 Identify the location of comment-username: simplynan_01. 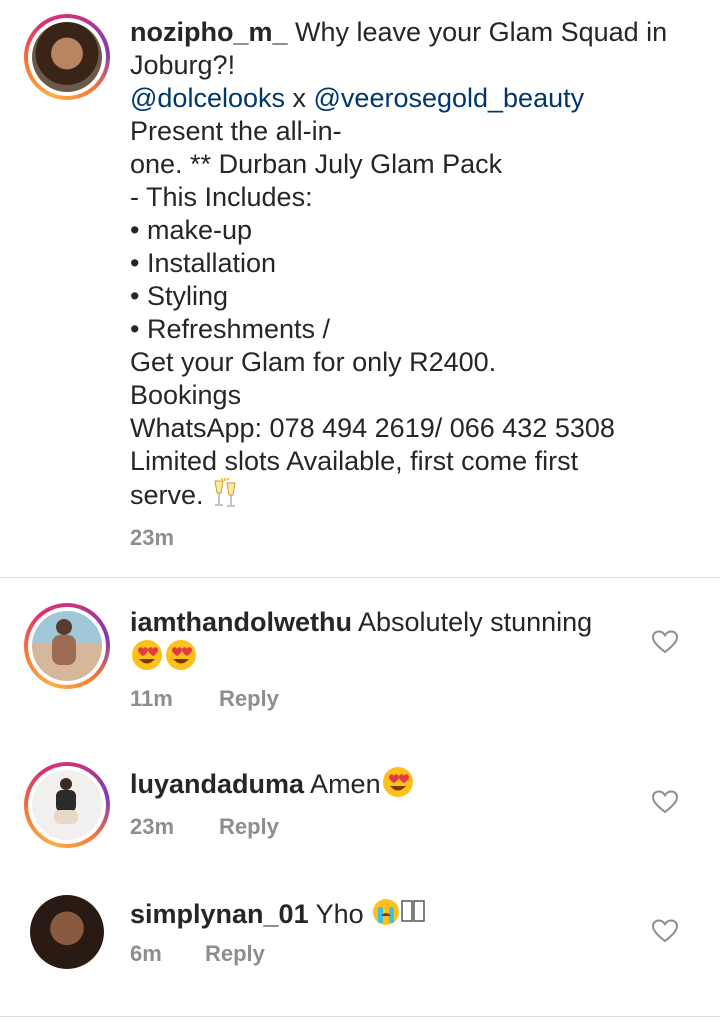
(219, 914).